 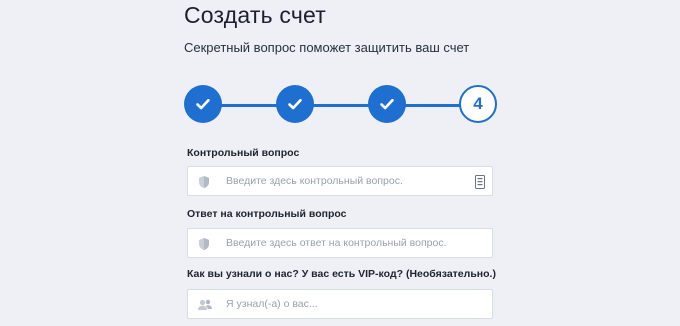 I want to click on referral-input, so click(x=346, y=304).